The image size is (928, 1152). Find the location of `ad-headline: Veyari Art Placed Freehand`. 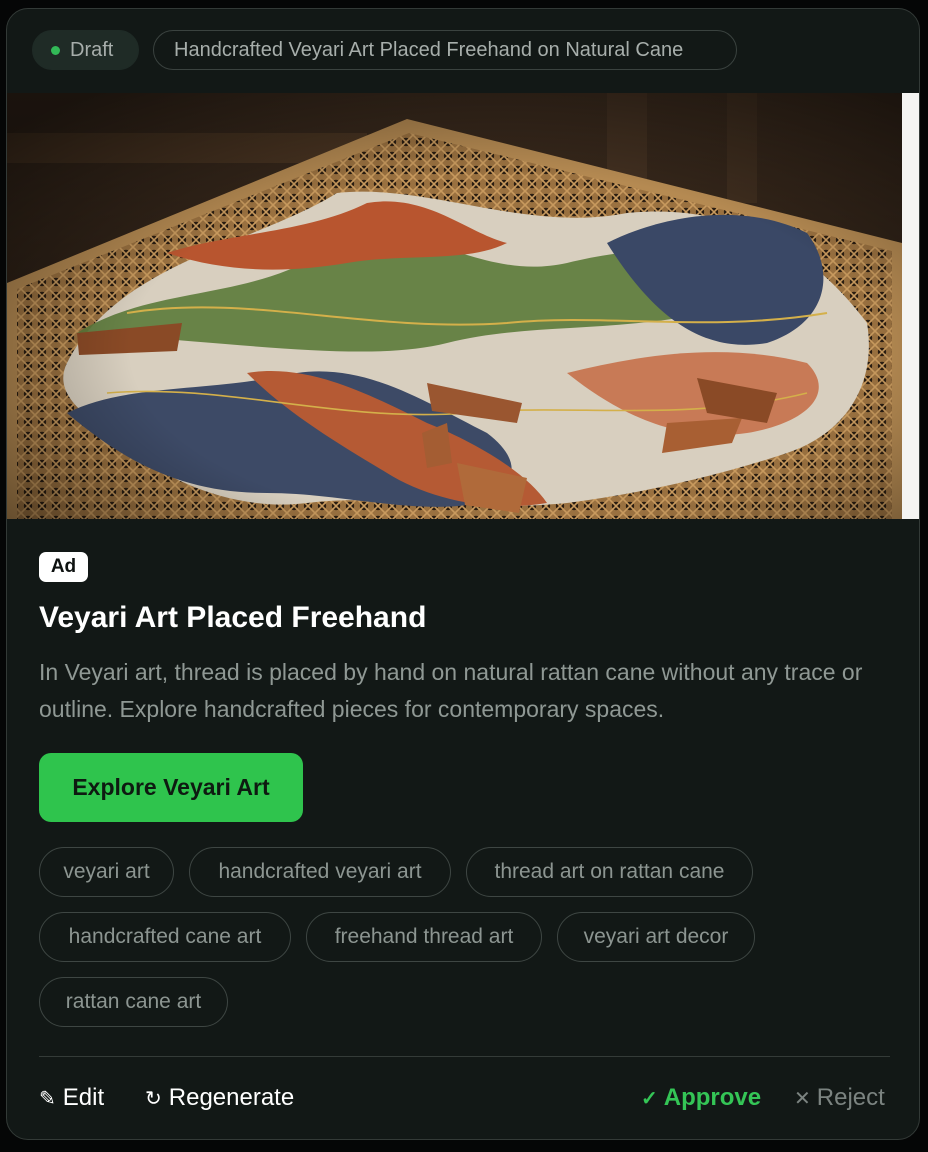

ad-headline: Veyari Art Placed Freehand is located at coordinates (233, 617).